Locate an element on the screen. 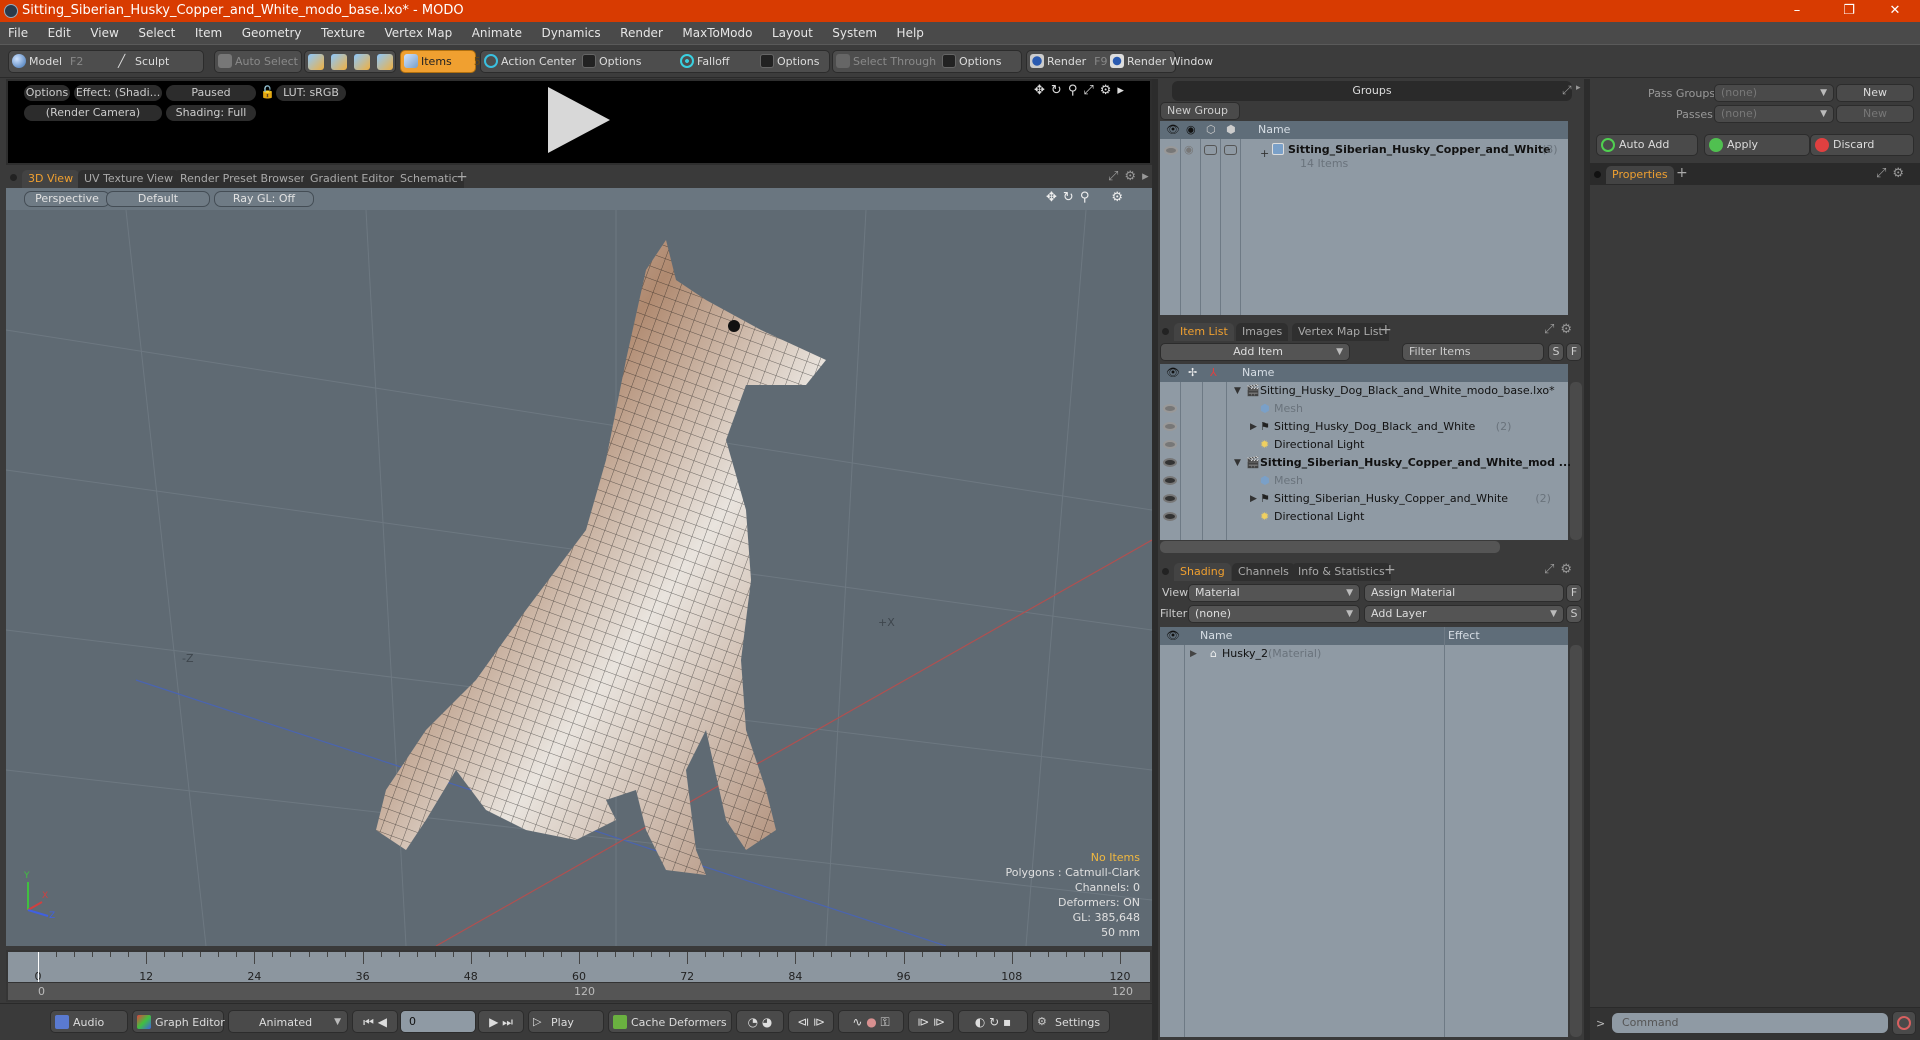 This screenshot has height=1040, width=1920. channel-key-buttons: ◐ ↻ ▪ is located at coordinates (993, 1021).